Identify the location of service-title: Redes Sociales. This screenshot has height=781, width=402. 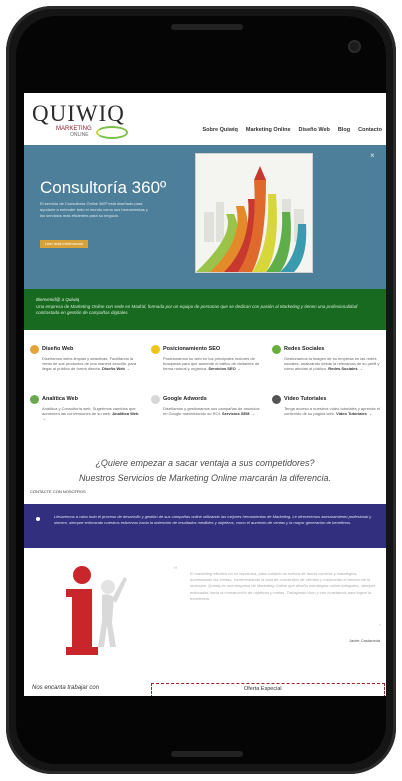
(328, 349).